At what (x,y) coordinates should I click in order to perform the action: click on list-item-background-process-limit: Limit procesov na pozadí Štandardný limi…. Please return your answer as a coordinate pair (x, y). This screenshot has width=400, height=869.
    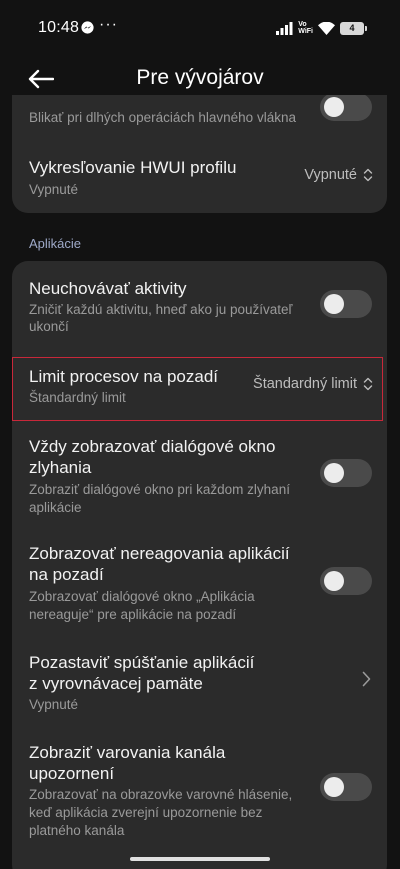
    Looking at the image, I should click on (199, 389).